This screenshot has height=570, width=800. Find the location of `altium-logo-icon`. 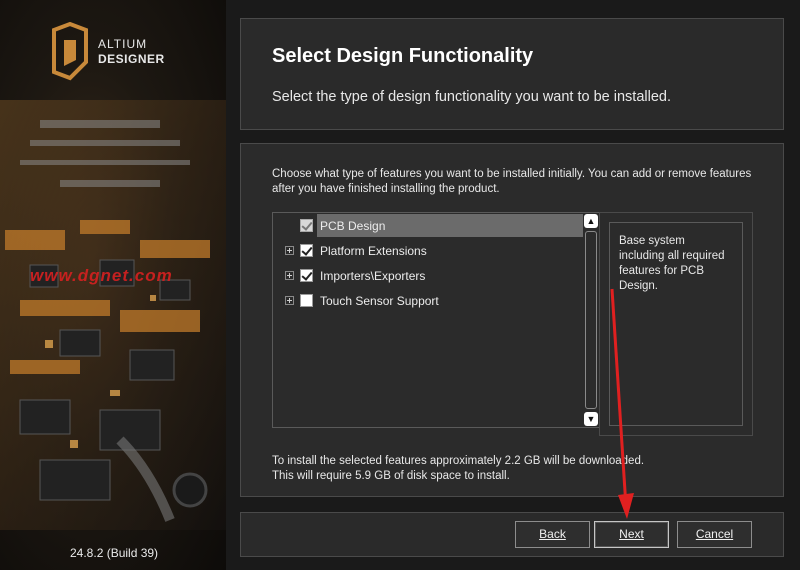

altium-logo-icon is located at coordinates (70, 51).